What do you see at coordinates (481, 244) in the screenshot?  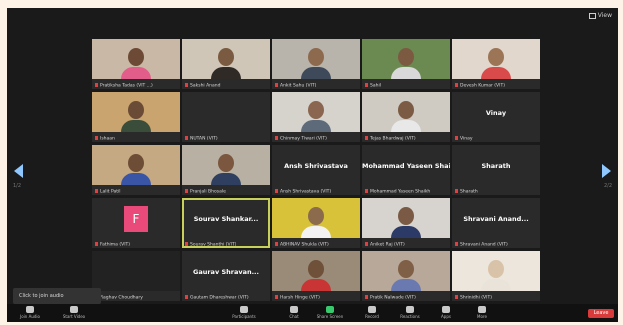 I see `participant-name-label: Shravani Anand (VIT)` at bounding box center [481, 244].